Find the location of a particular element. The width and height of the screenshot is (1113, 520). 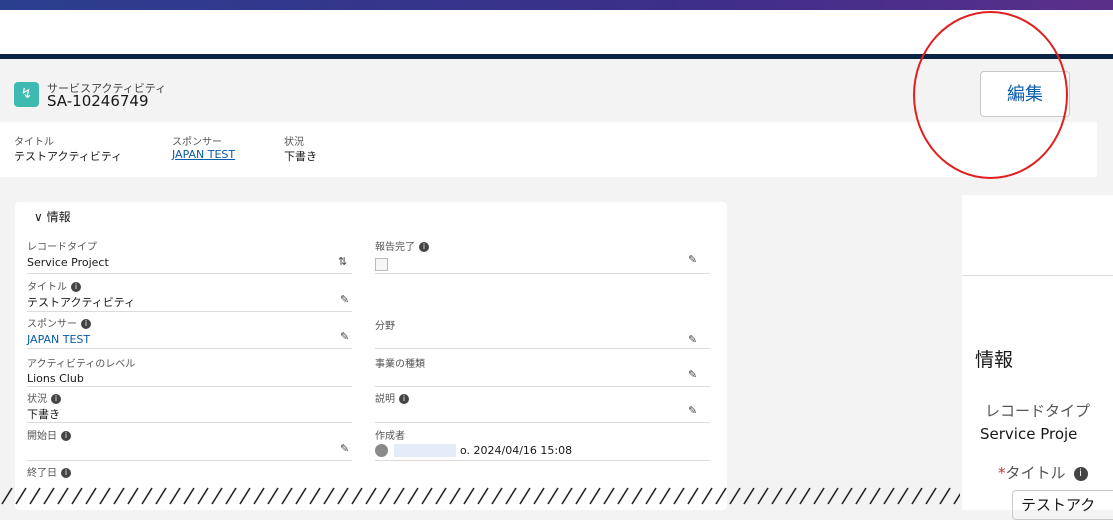

field-value-status: 下書き is located at coordinates (43, 414).